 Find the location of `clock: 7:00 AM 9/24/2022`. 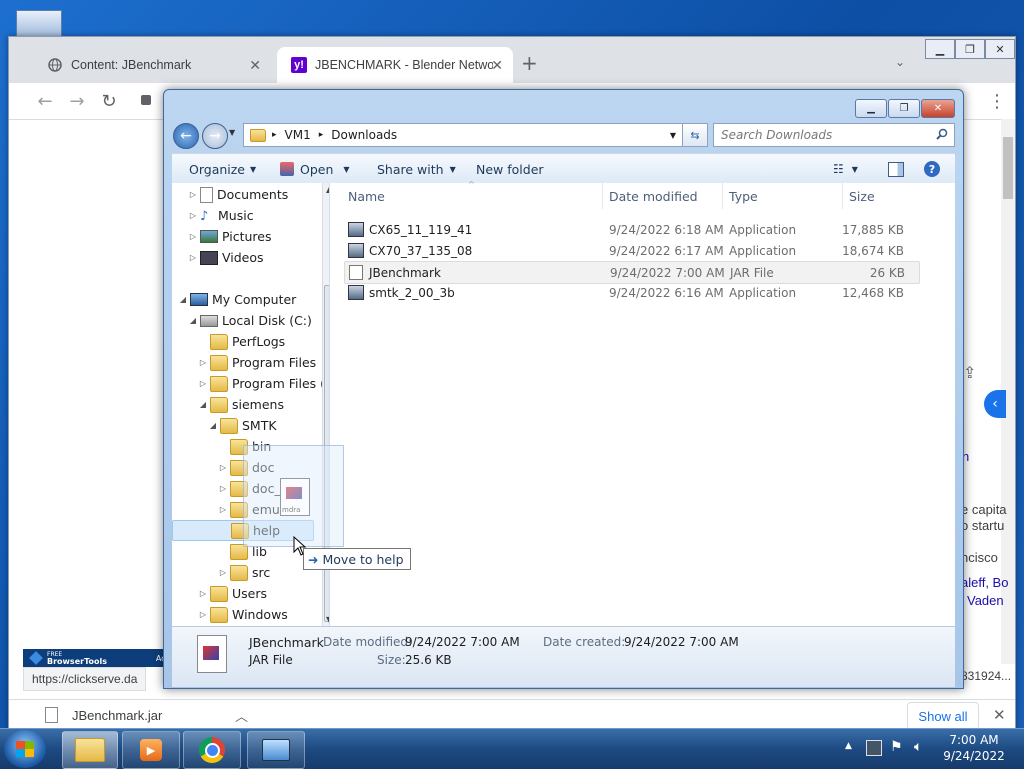

clock: 7:00 AM 9/24/2022 is located at coordinates (974, 748).